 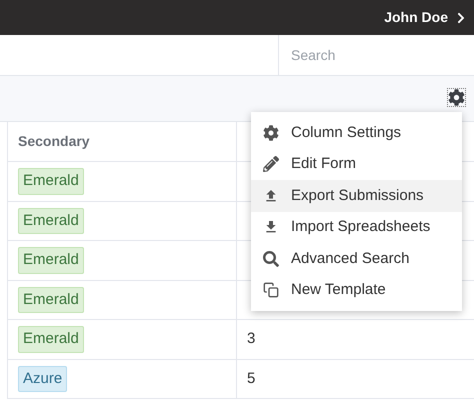 I want to click on tag: Azure, so click(x=43, y=379).